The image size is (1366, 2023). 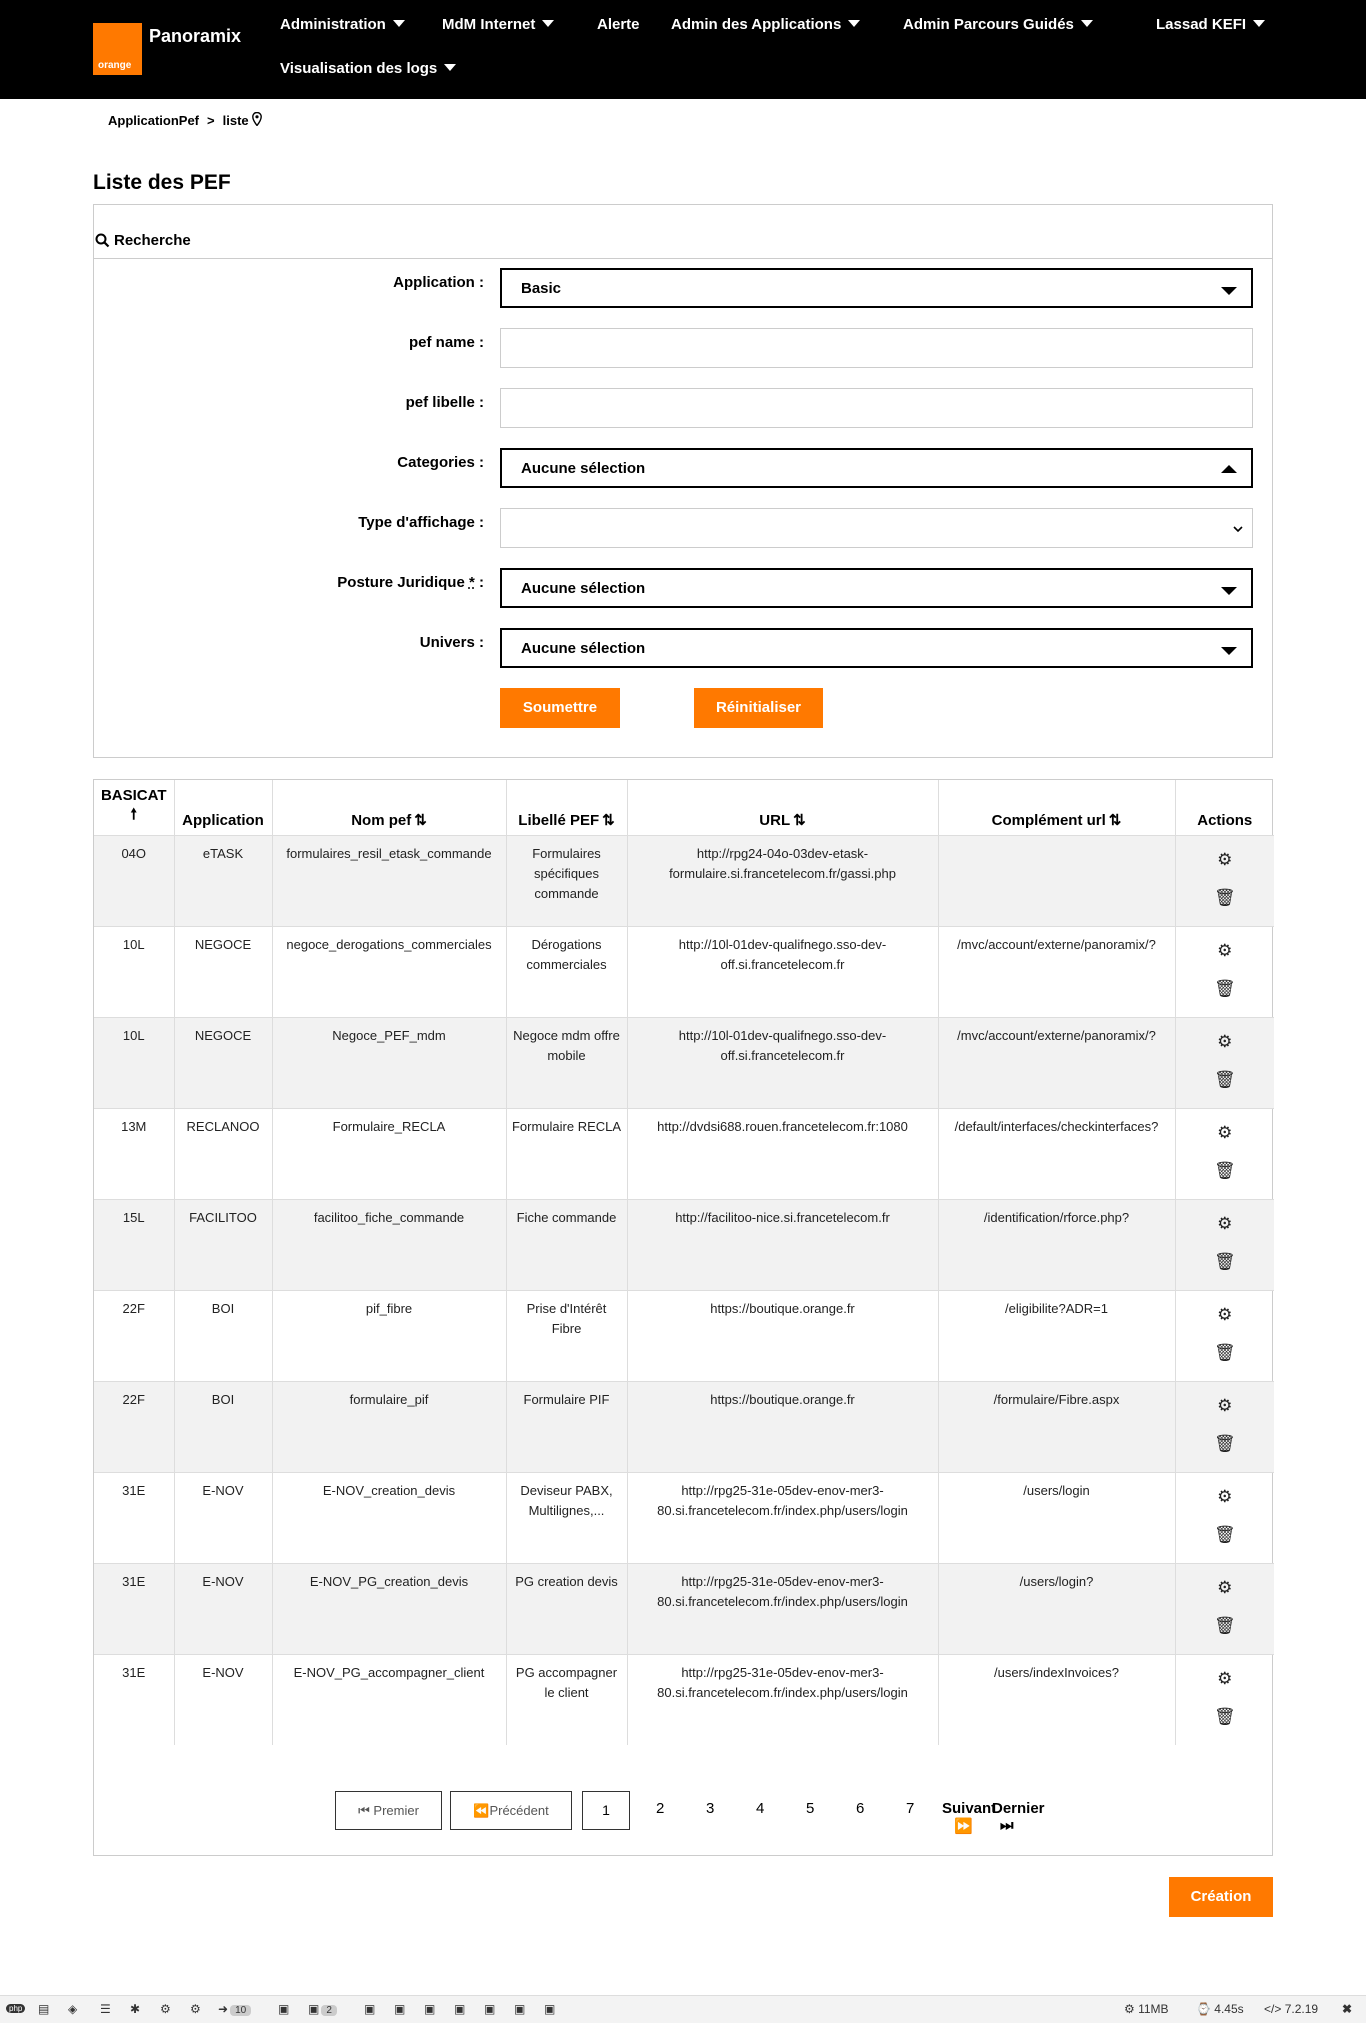 I want to click on type-affichage-select, so click(x=876, y=528).